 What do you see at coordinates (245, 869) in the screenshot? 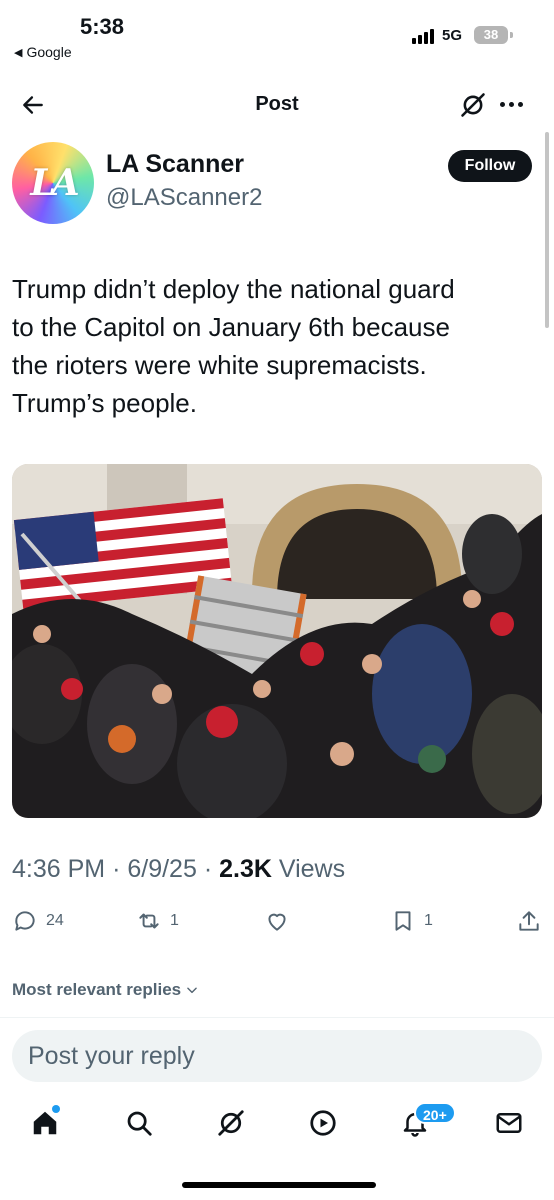
I see `views-count: 2.3K` at bounding box center [245, 869].